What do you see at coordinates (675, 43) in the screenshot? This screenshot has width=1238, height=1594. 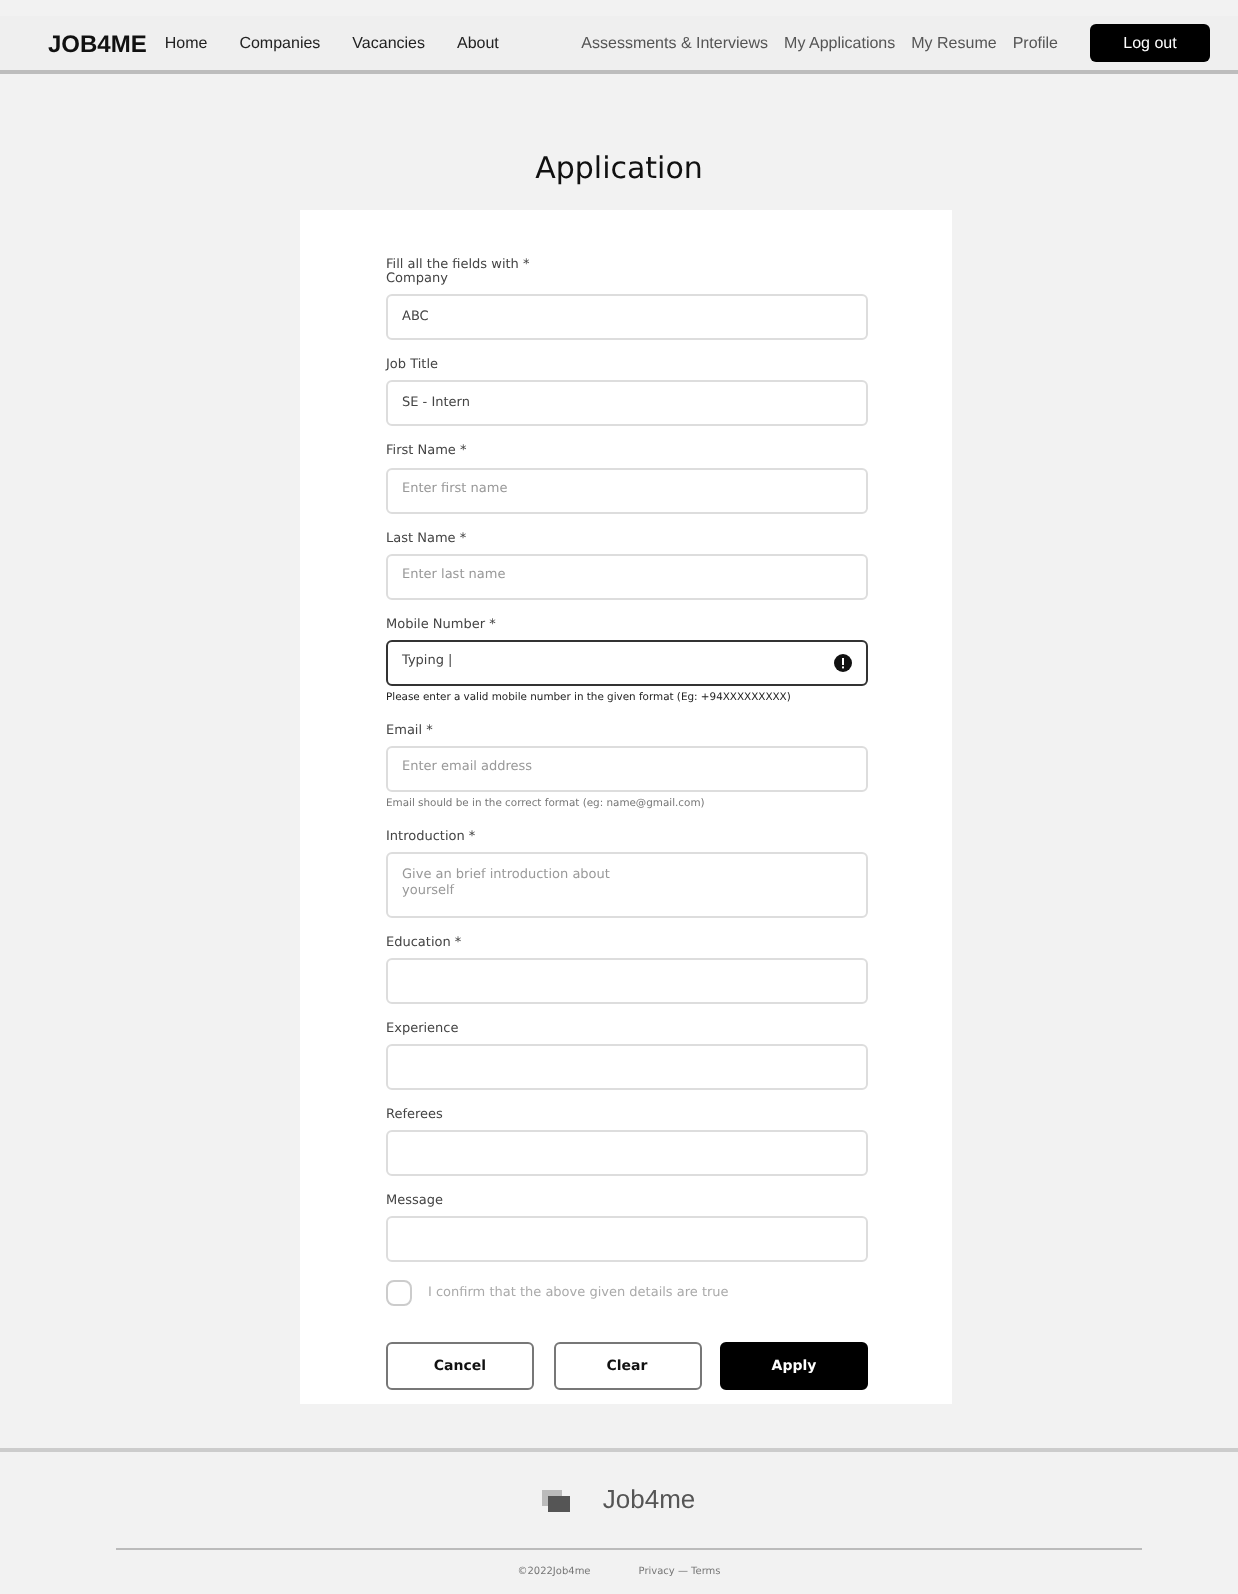 I see `nav-link: Assessments & Interviews` at bounding box center [675, 43].